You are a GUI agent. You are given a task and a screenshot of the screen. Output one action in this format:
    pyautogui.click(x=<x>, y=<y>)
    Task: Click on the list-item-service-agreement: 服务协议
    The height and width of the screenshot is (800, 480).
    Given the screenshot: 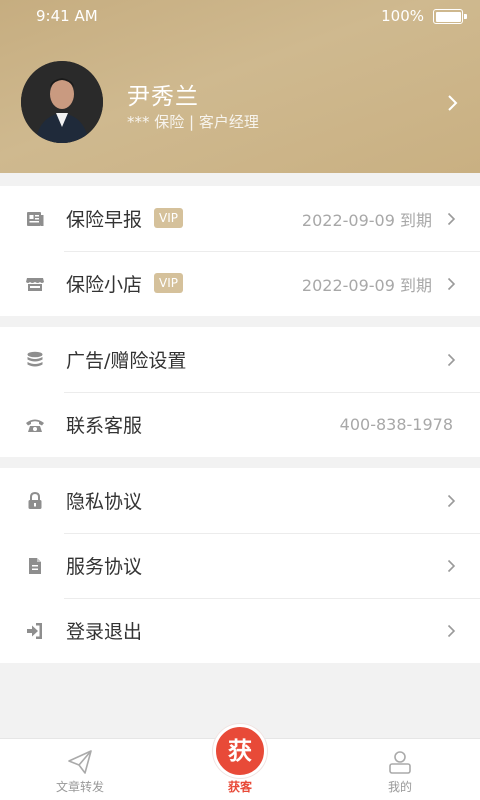 What is the action you would take?
    pyautogui.click(x=240, y=565)
    